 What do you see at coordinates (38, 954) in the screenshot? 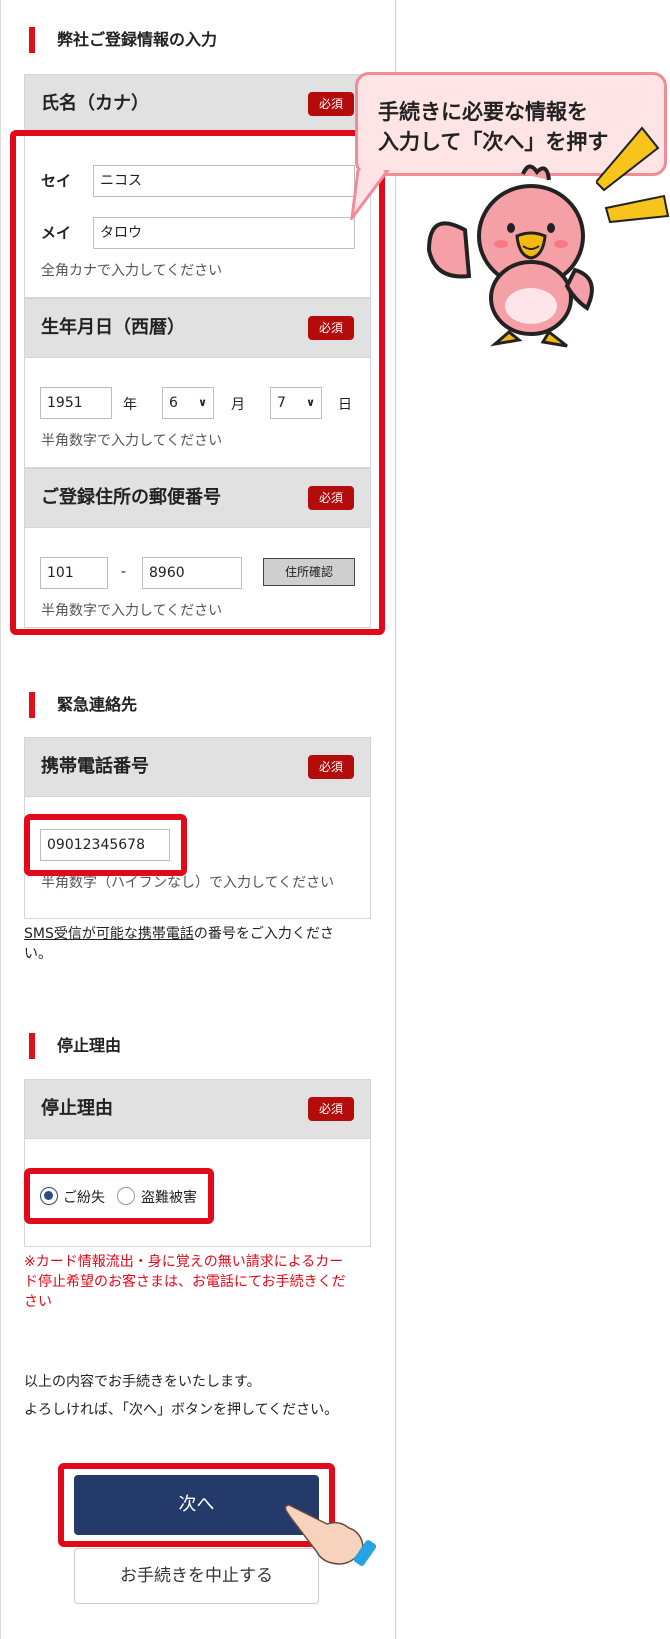
I see `sms-note-text-2: い。` at bounding box center [38, 954].